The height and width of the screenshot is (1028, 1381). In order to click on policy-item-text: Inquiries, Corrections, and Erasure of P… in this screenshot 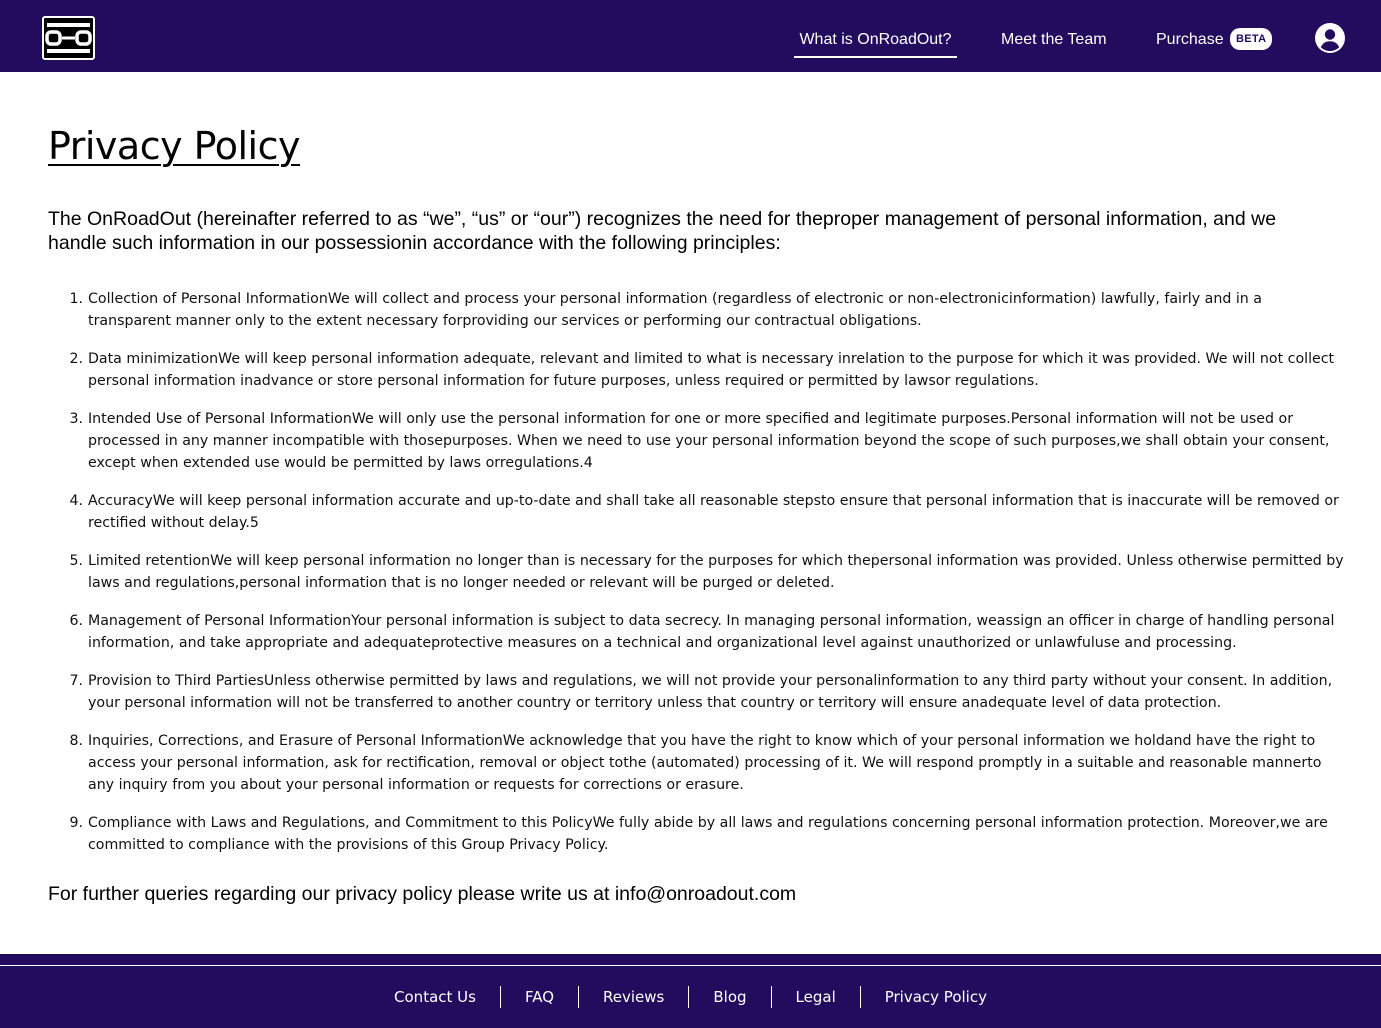, I will do `click(705, 763)`.